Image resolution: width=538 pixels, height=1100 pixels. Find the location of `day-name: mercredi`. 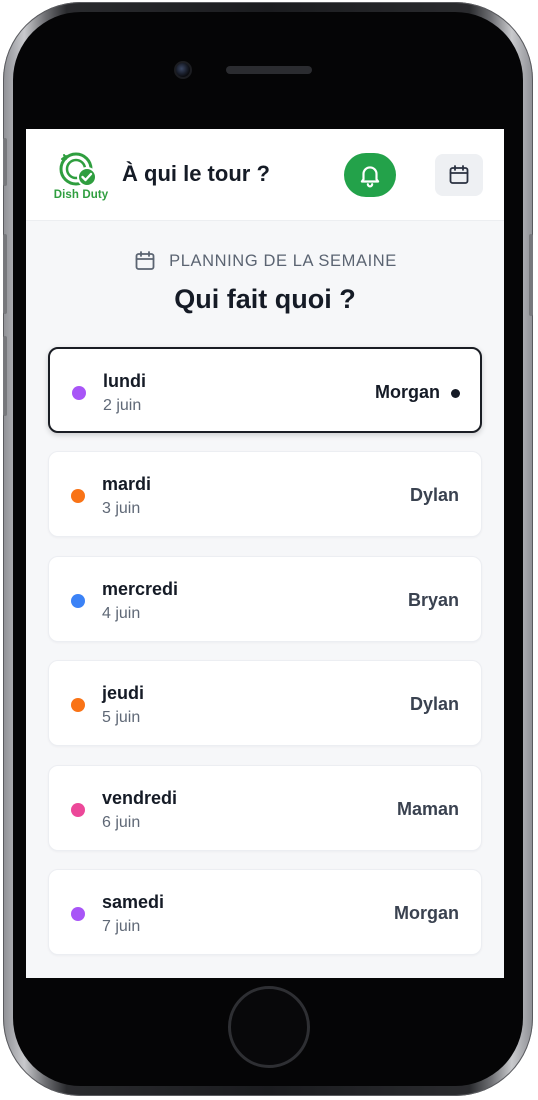

day-name: mercredi is located at coordinates (140, 588).